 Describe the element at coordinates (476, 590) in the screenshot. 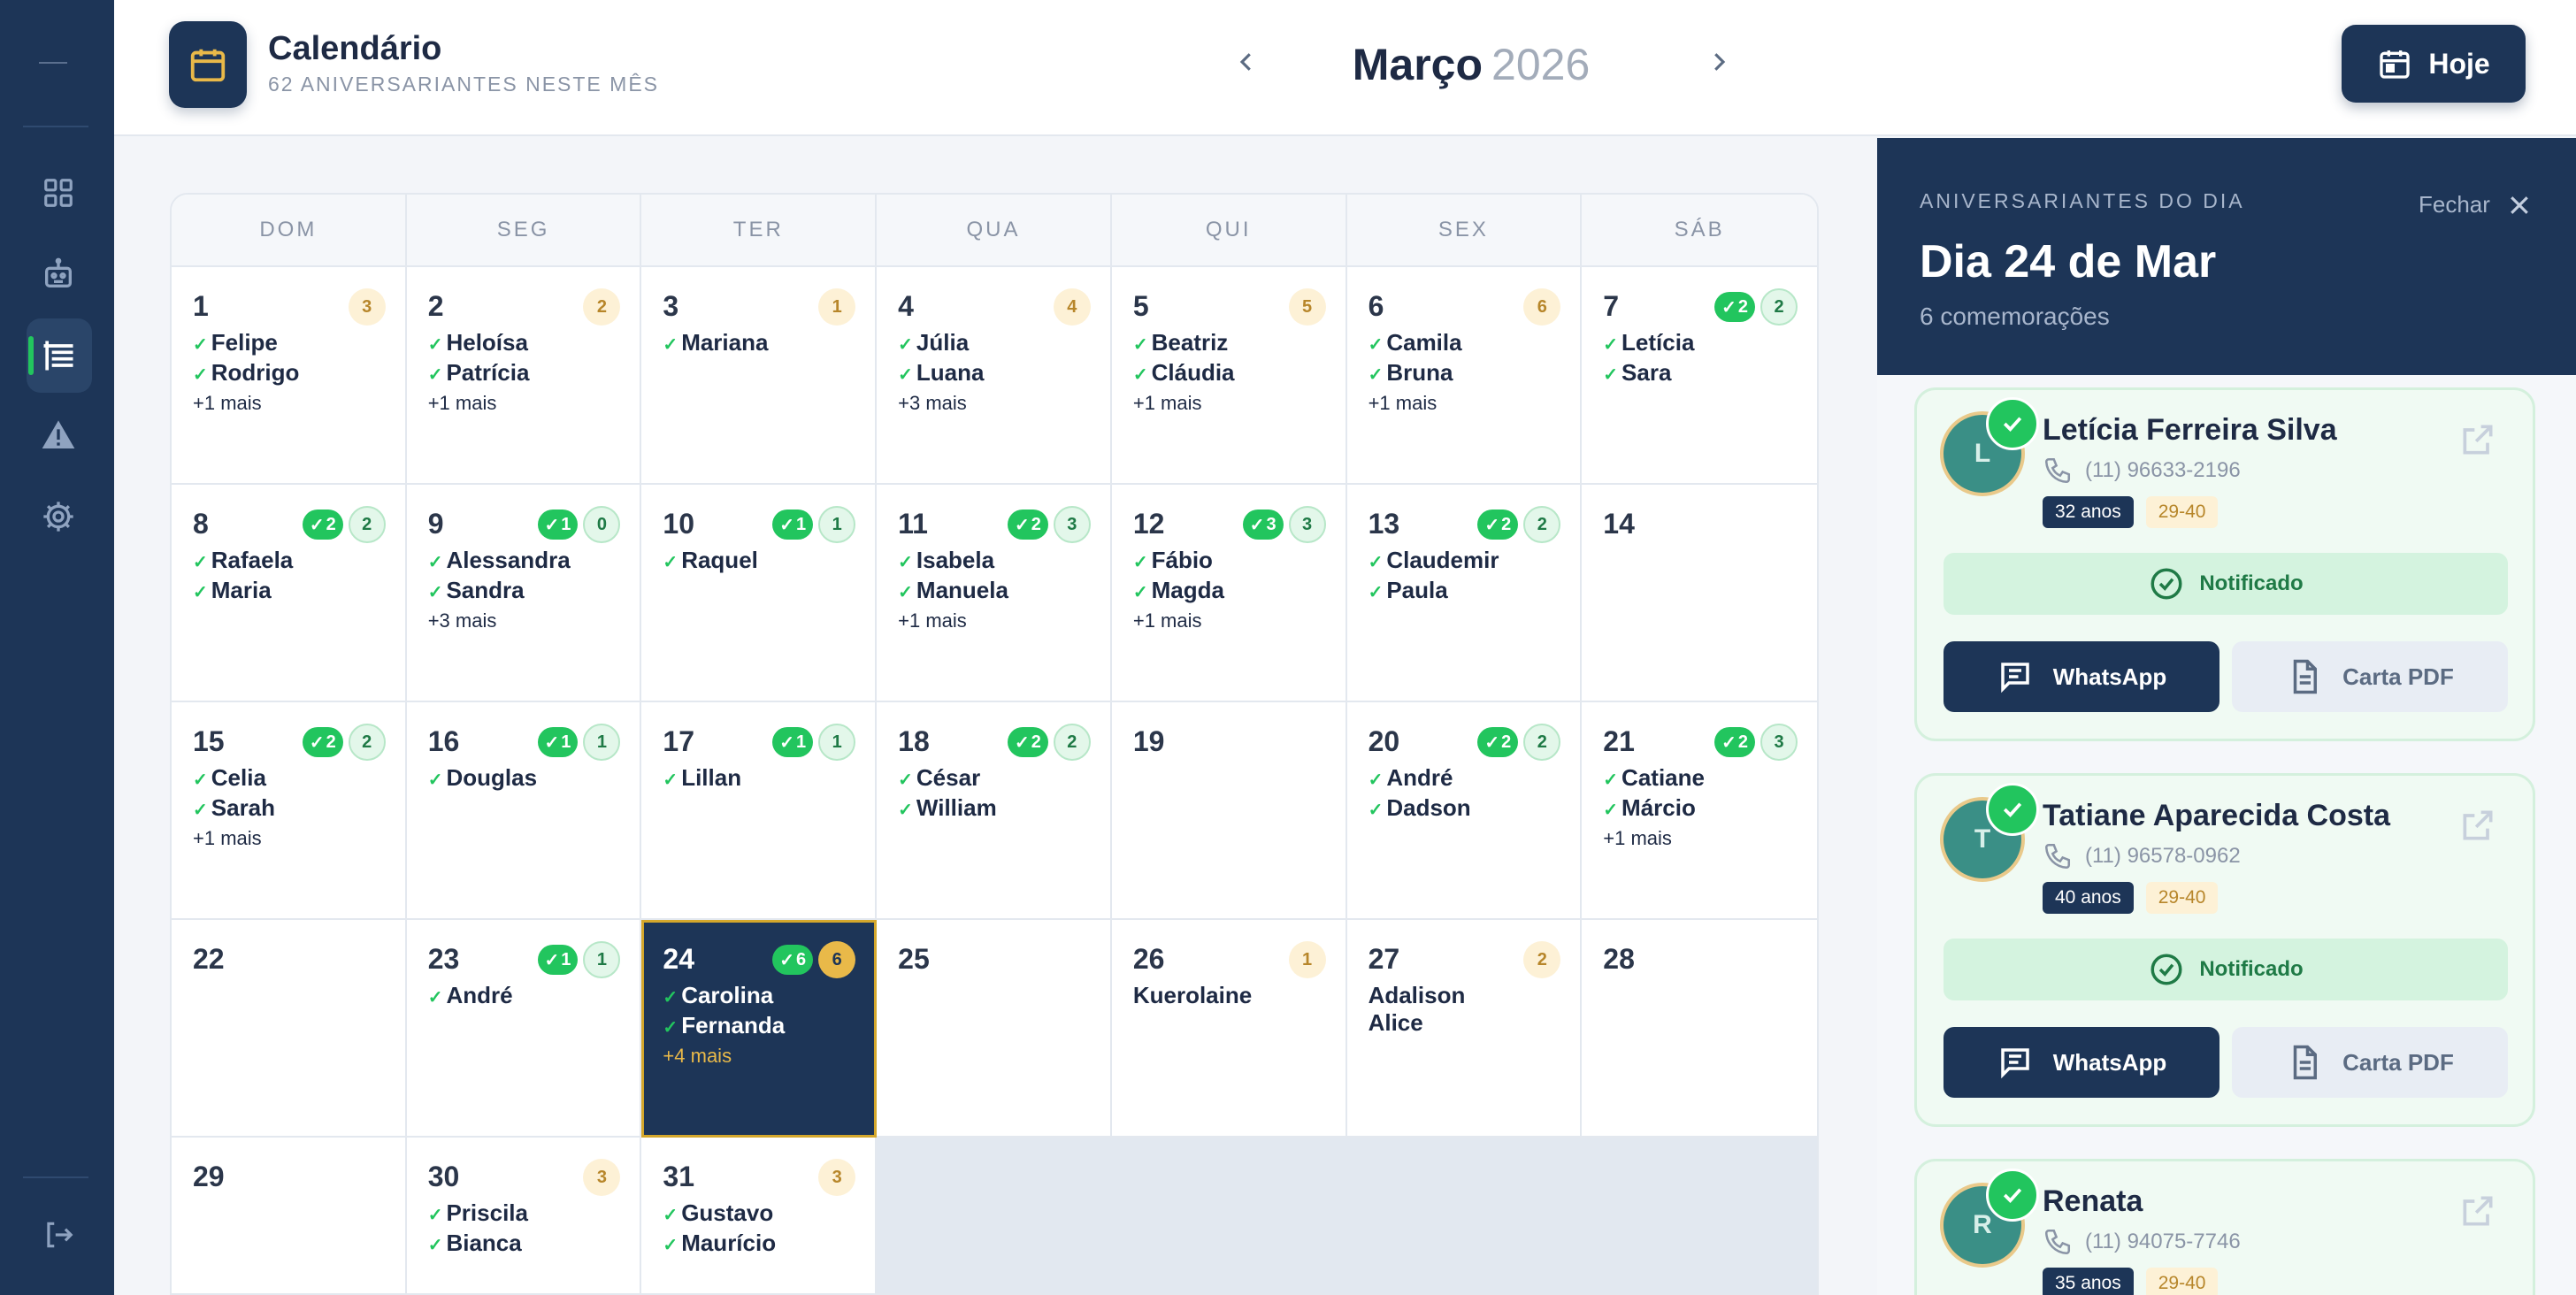

I see `birthday-name: ✓ Sandra` at that location.